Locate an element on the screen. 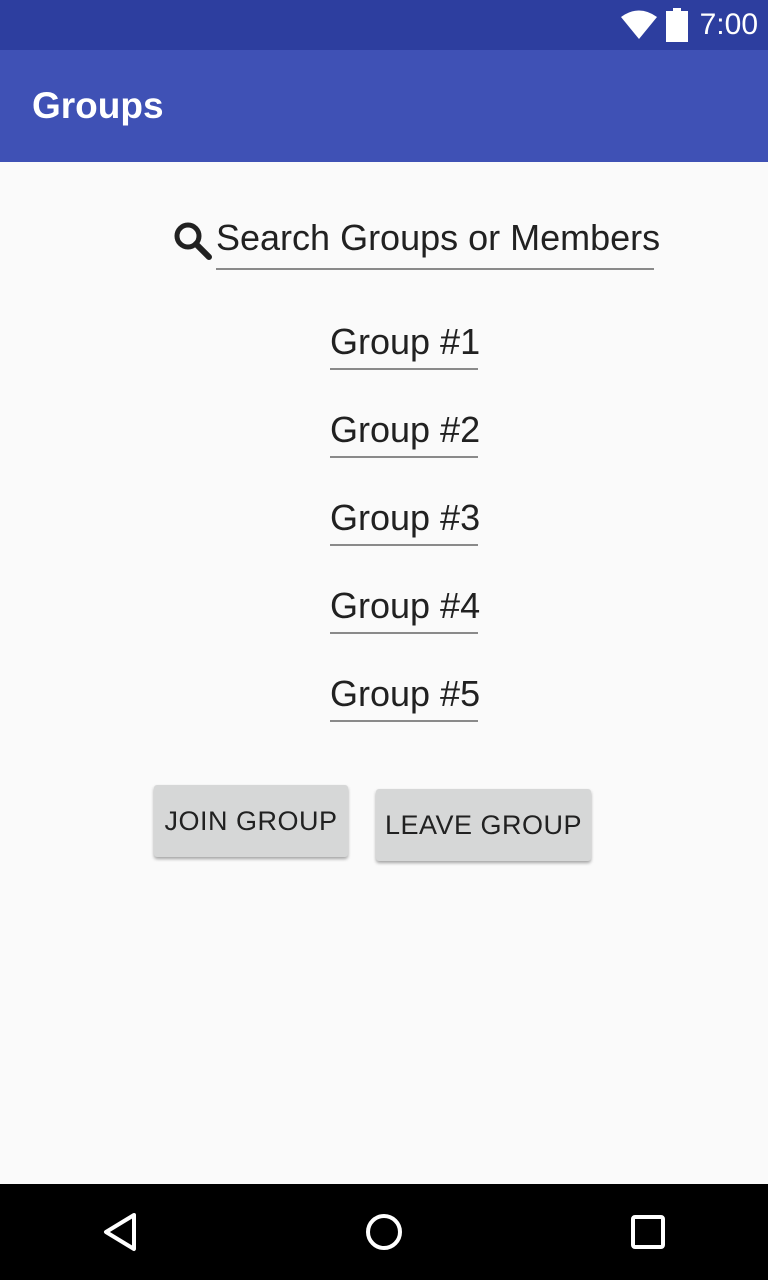  wifi-icon is located at coordinates (638, 24).